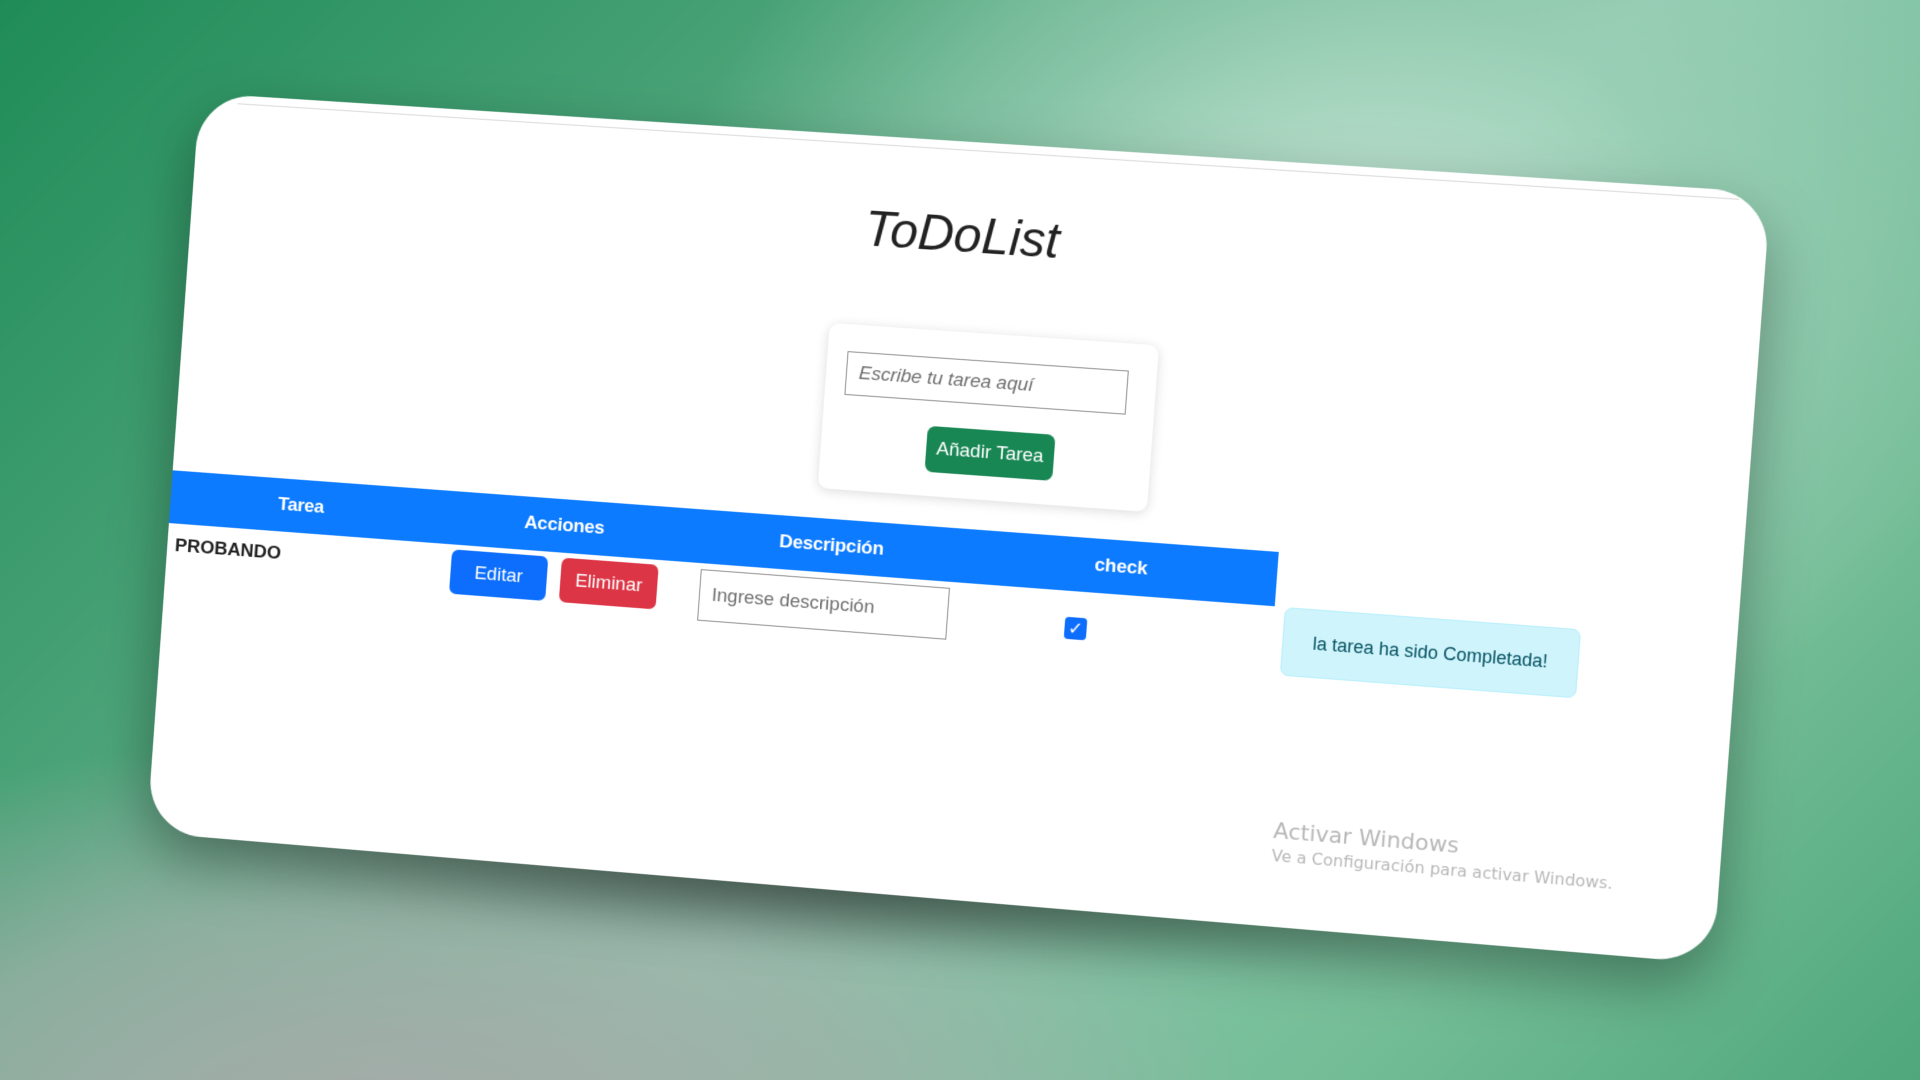 The height and width of the screenshot is (1080, 1920). I want to click on complete-checkbox: ✓, so click(1075, 628).